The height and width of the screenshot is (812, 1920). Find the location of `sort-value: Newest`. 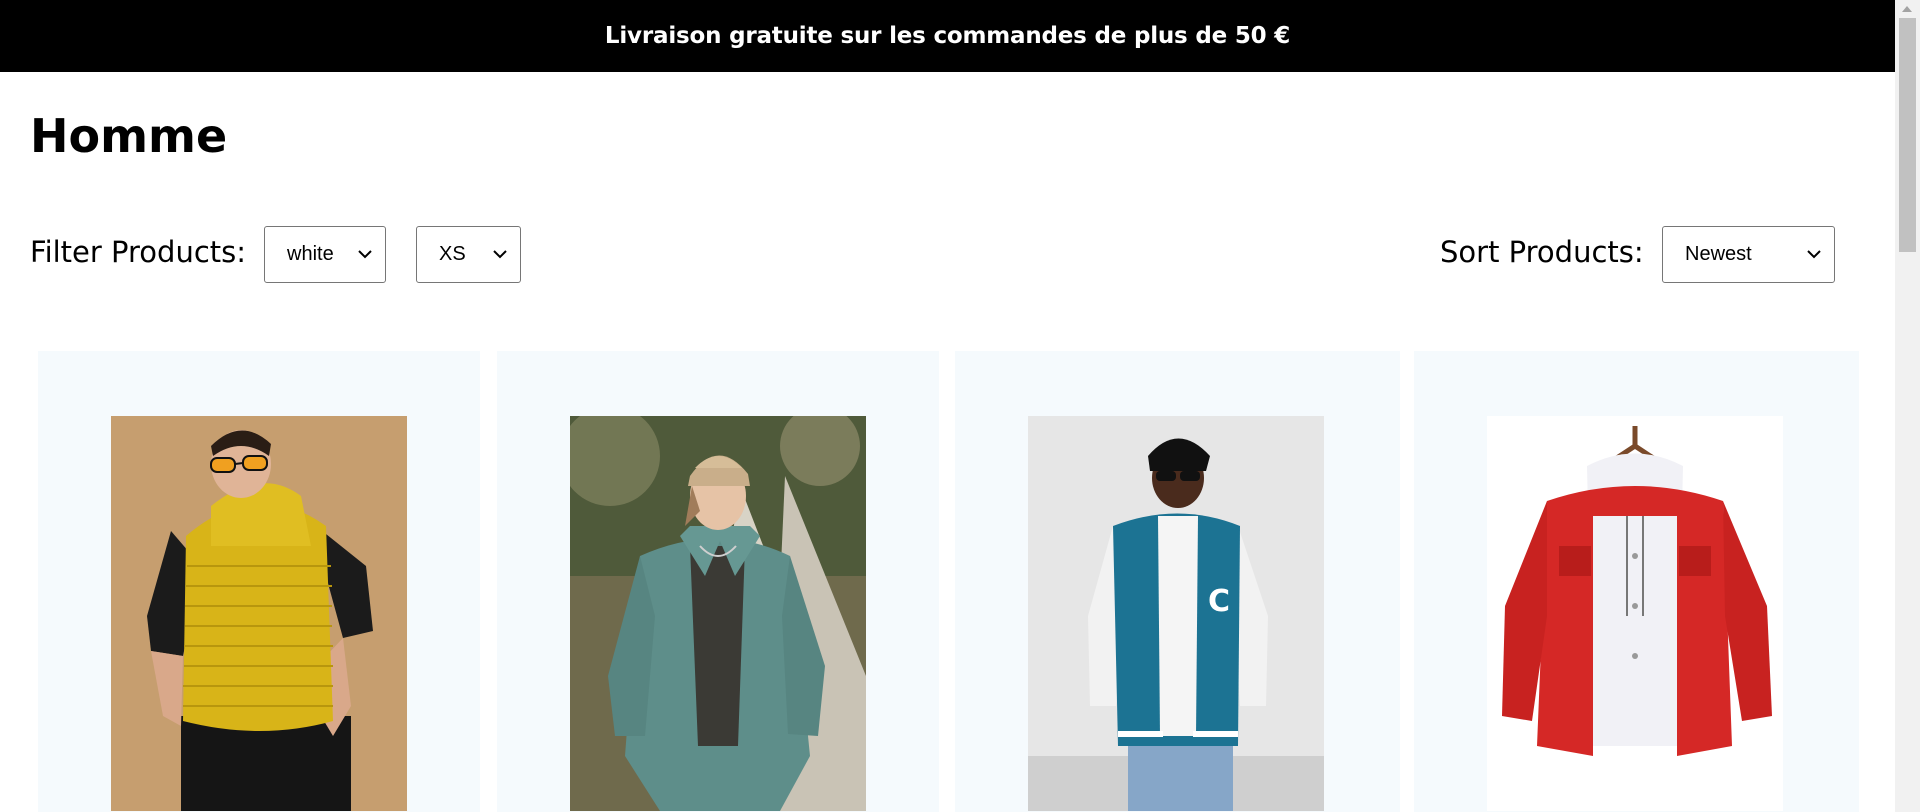

sort-value: Newest is located at coordinates (1718, 254).